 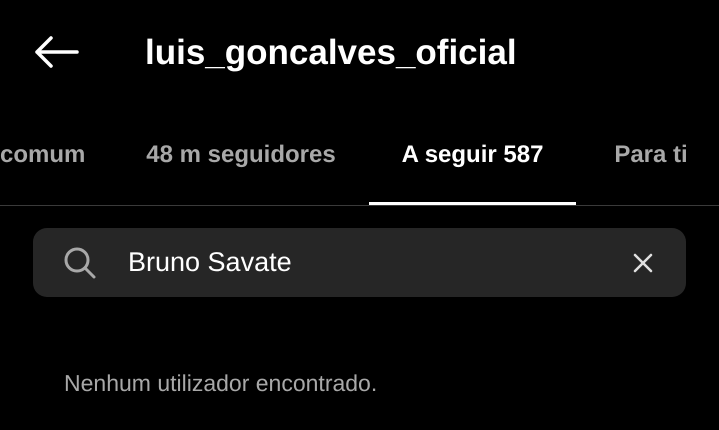 What do you see at coordinates (56, 52) in the screenshot?
I see `back-arrow-icon` at bounding box center [56, 52].